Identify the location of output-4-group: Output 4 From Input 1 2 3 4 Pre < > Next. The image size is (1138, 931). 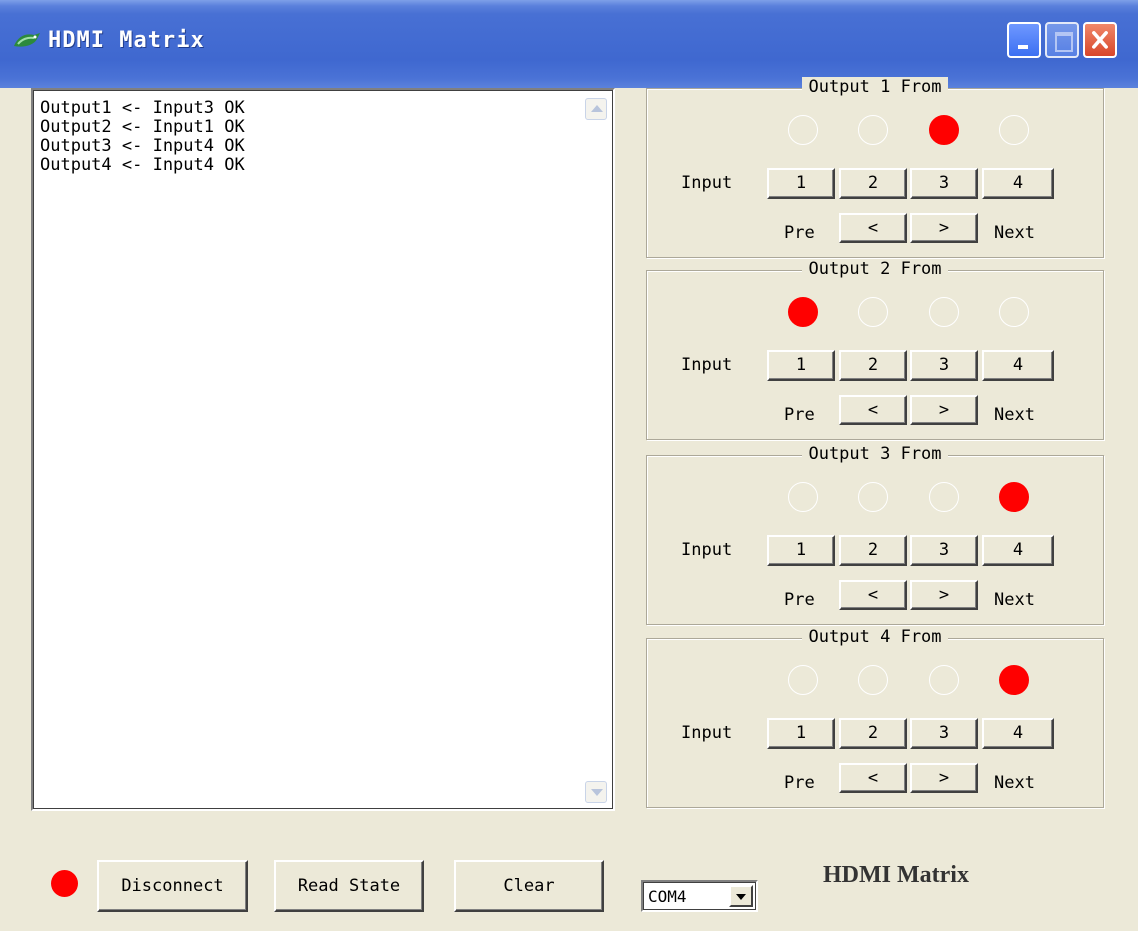
(875, 717).